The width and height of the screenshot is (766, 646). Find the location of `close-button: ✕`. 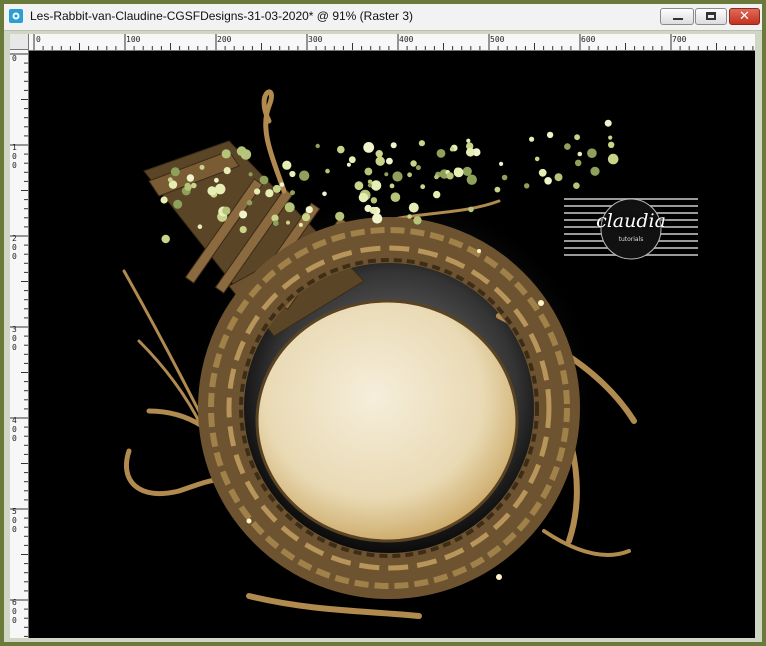

close-button: ✕ is located at coordinates (744, 16).